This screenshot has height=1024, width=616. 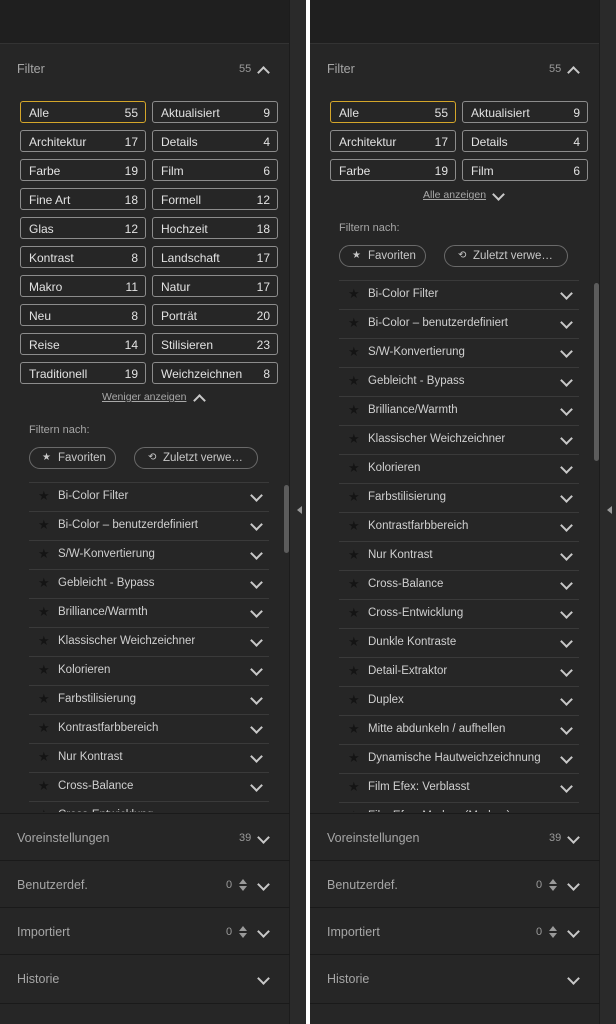 What do you see at coordinates (83, 315) in the screenshot?
I see `filter-tag: Neu 8` at bounding box center [83, 315].